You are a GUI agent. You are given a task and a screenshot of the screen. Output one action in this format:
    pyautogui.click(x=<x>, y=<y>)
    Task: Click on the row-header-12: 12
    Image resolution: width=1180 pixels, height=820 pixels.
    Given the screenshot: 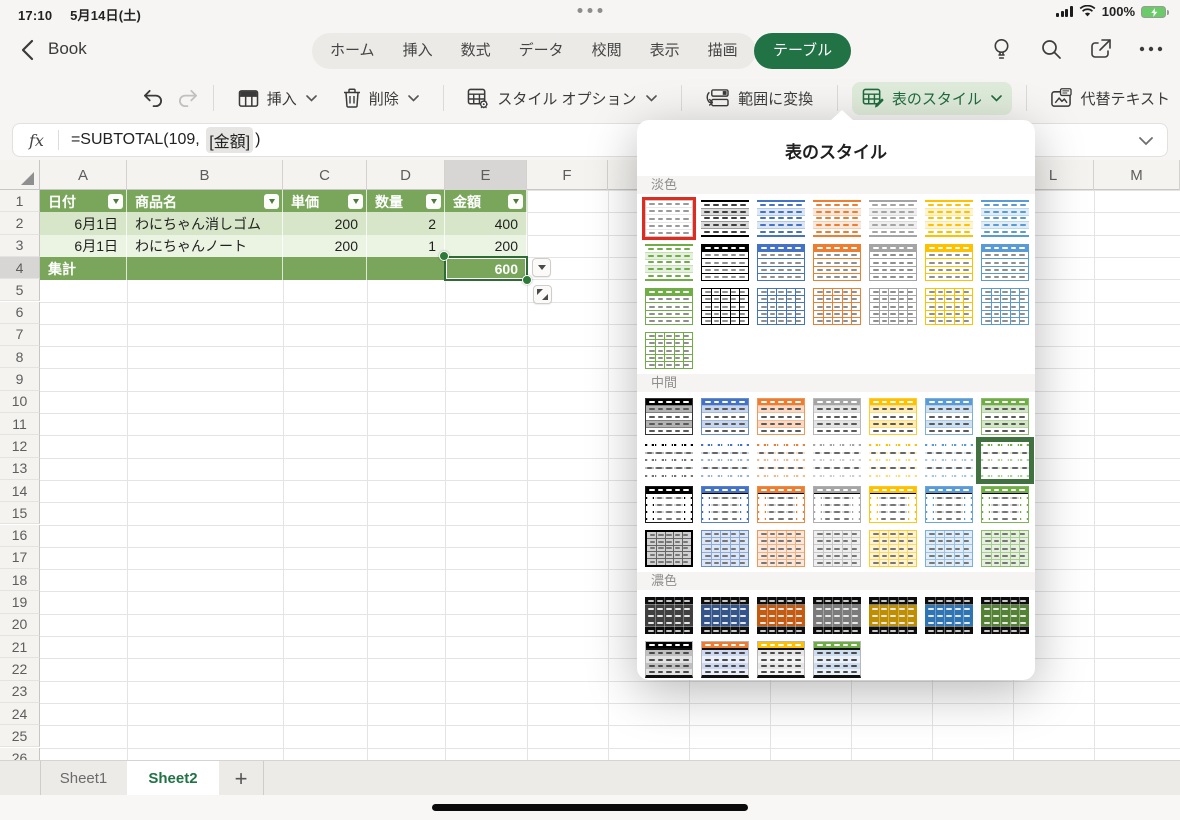 What is the action you would take?
    pyautogui.click(x=20, y=446)
    